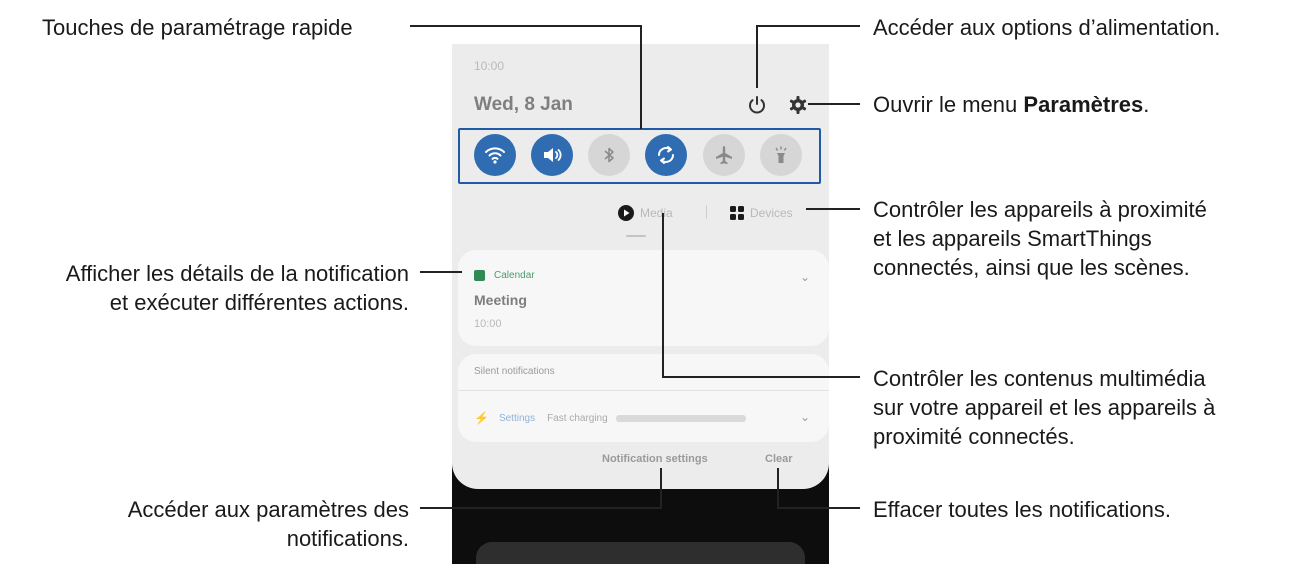  I want to click on date-label: Wed, 8 Jan, so click(523, 104).